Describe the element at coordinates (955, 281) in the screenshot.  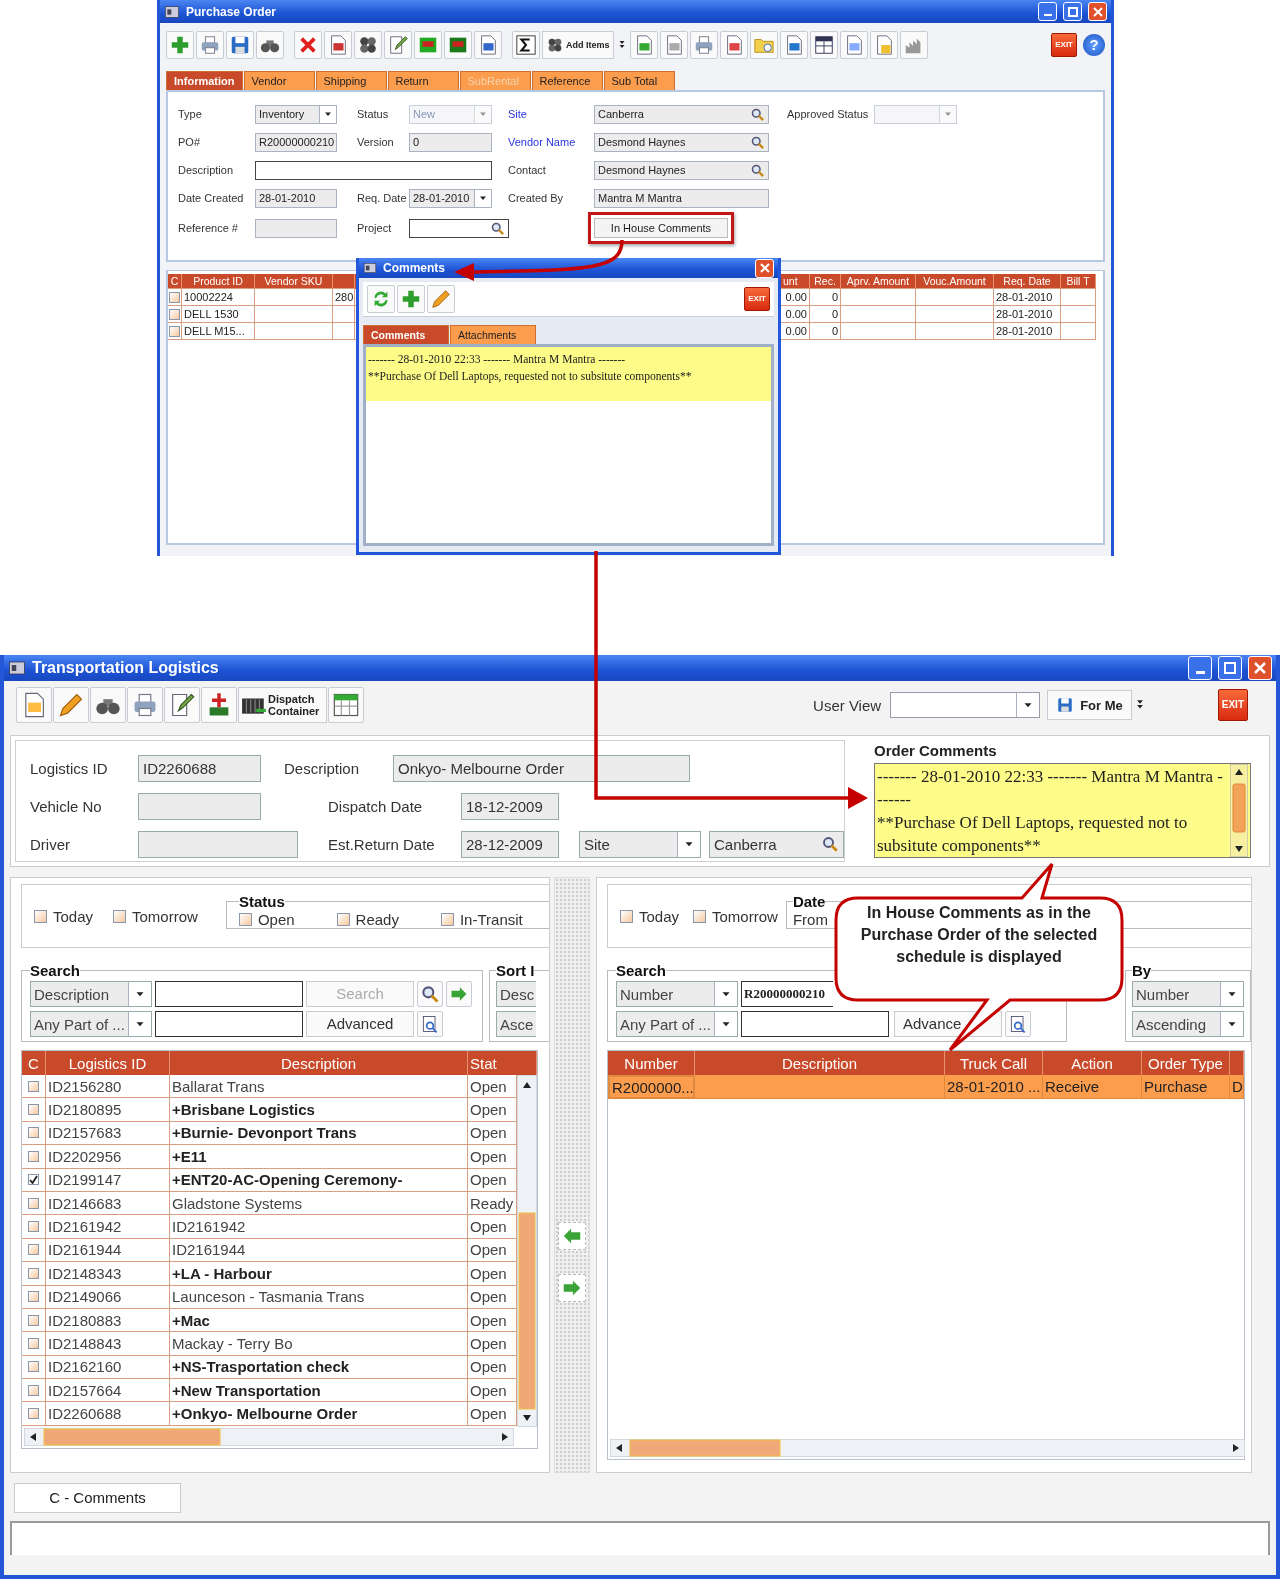
I see `column-header: Vouc.Amount` at that location.